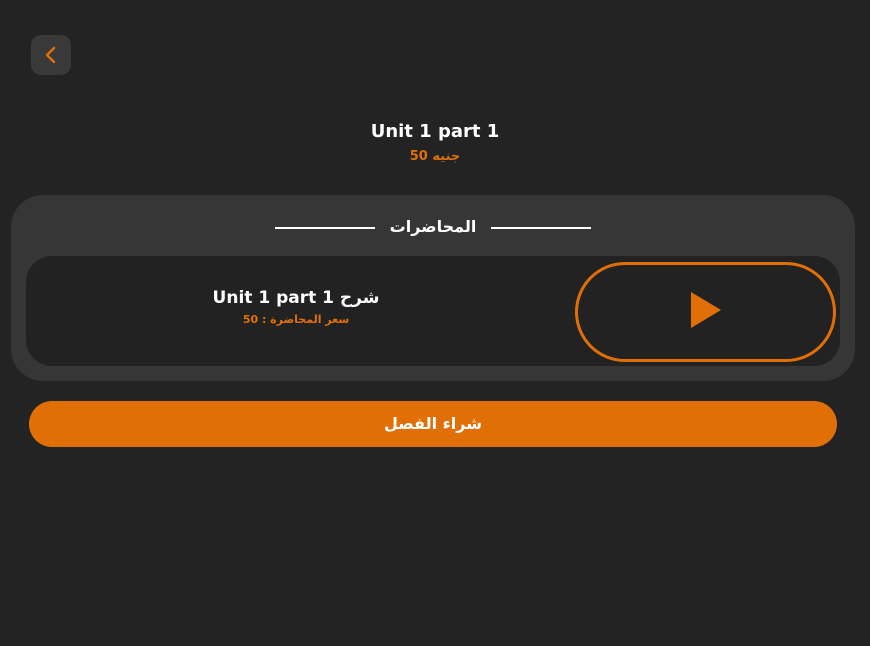 The height and width of the screenshot is (646, 870). I want to click on lectures-heading: المحاضرات, so click(433, 227).